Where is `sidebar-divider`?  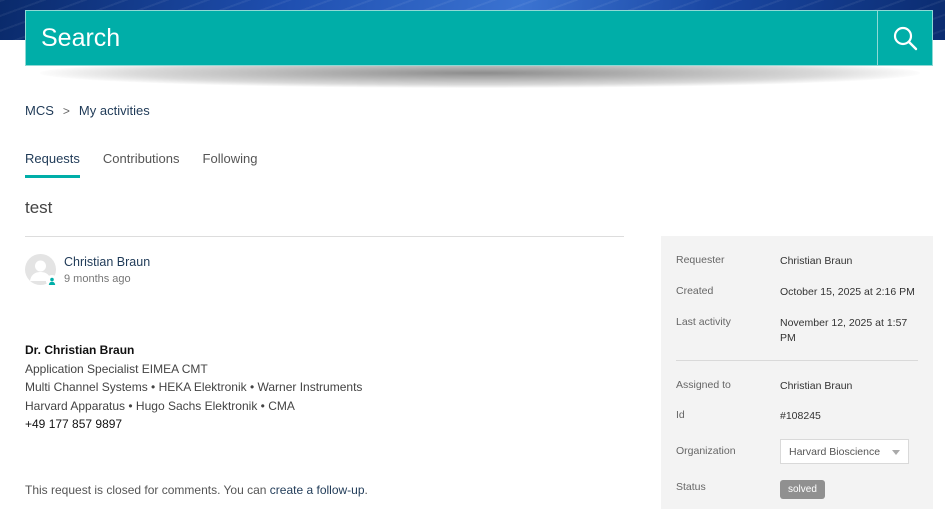
sidebar-divider is located at coordinates (797, 360).